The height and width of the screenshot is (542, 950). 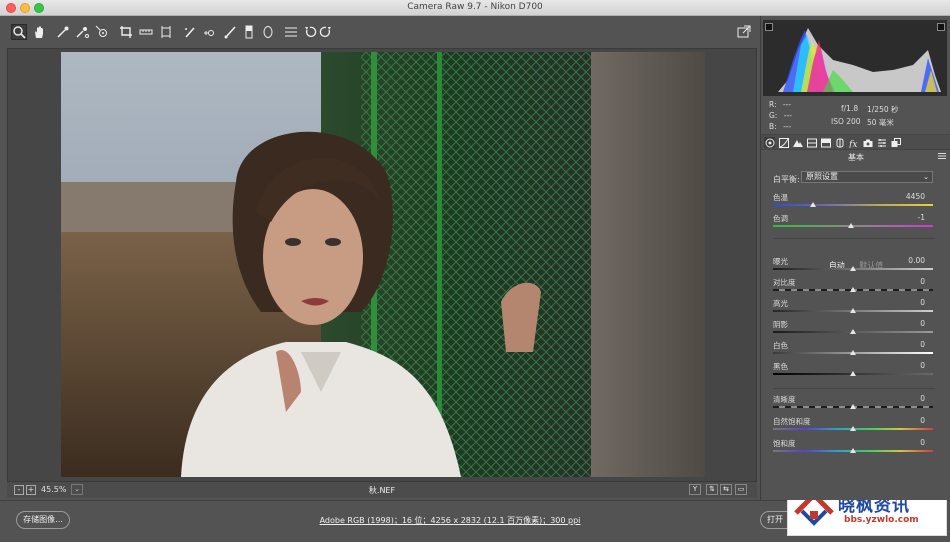 I want to click on exposure-slider-row: 曝光 0.00, so click(x=854, y=266).